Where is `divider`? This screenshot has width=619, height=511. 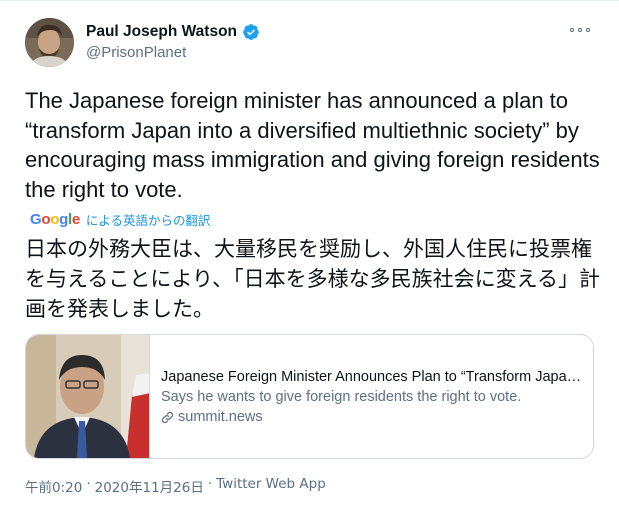
divider is located at coordinates (309, 0).